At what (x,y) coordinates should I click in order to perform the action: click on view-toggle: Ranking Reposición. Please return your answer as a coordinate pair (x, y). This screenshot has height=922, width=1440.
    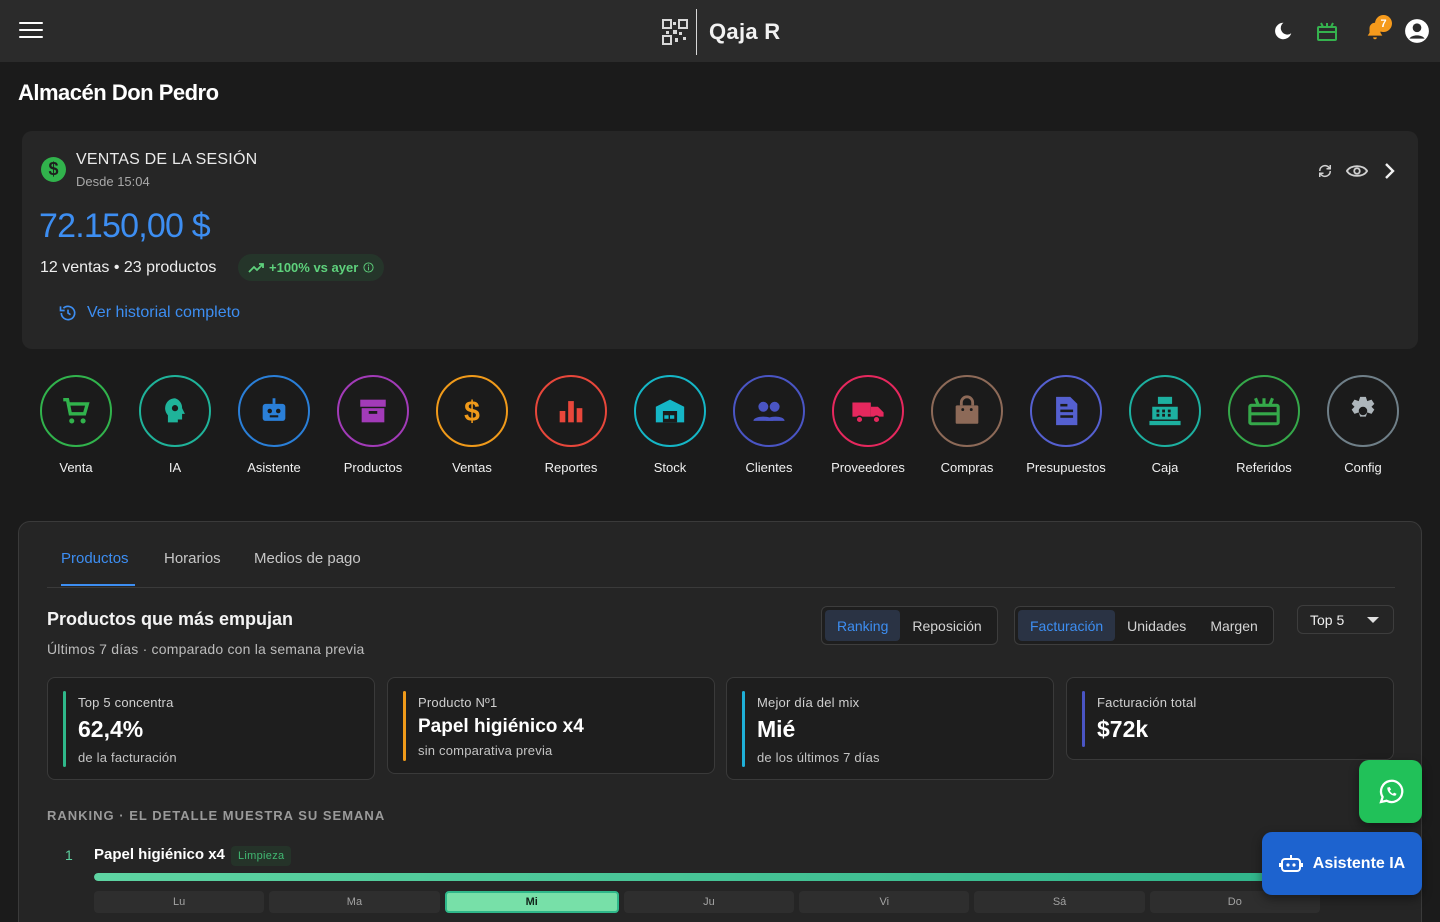
    Looking at the image, I should click on (909, 625).